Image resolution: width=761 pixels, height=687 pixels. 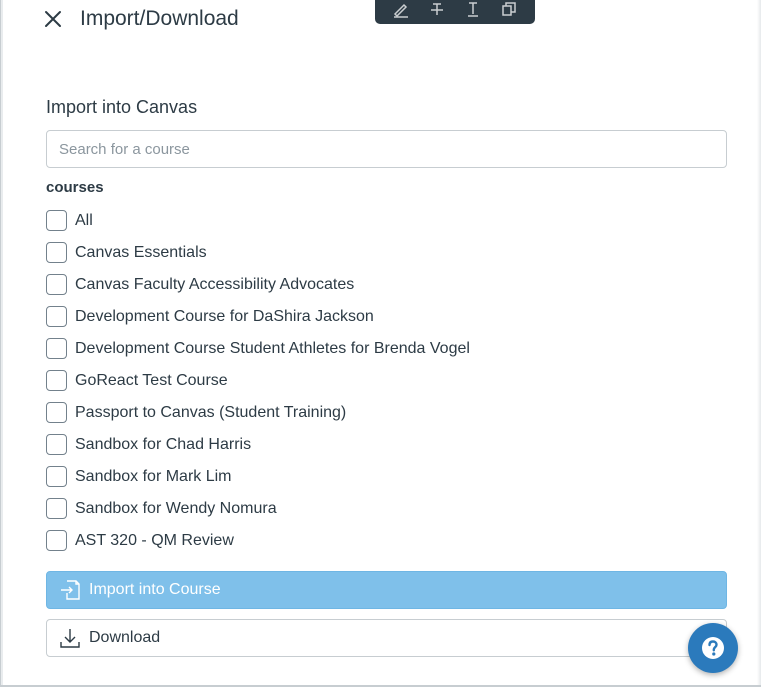 I want to click on course-option: Sandbox for Chad Harris, so click(x=391, y=445).